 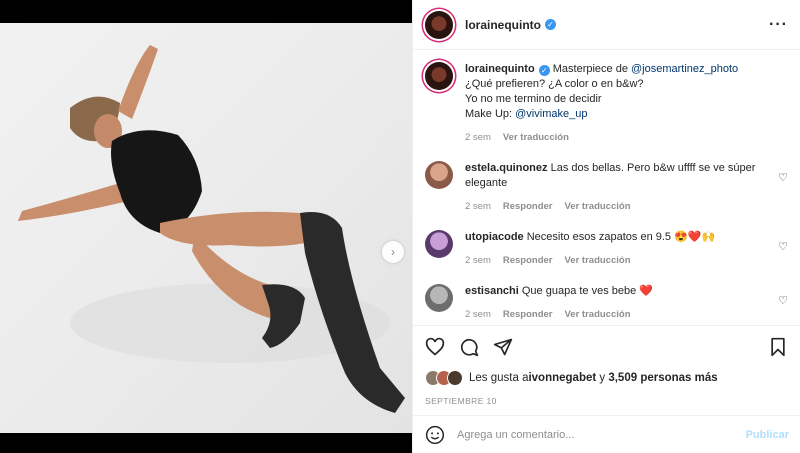 What do you see at coordinates (684, 69) in the screenshot?
I see `mention-link: @josemartinez_photo` at bounding box center [684, 69].